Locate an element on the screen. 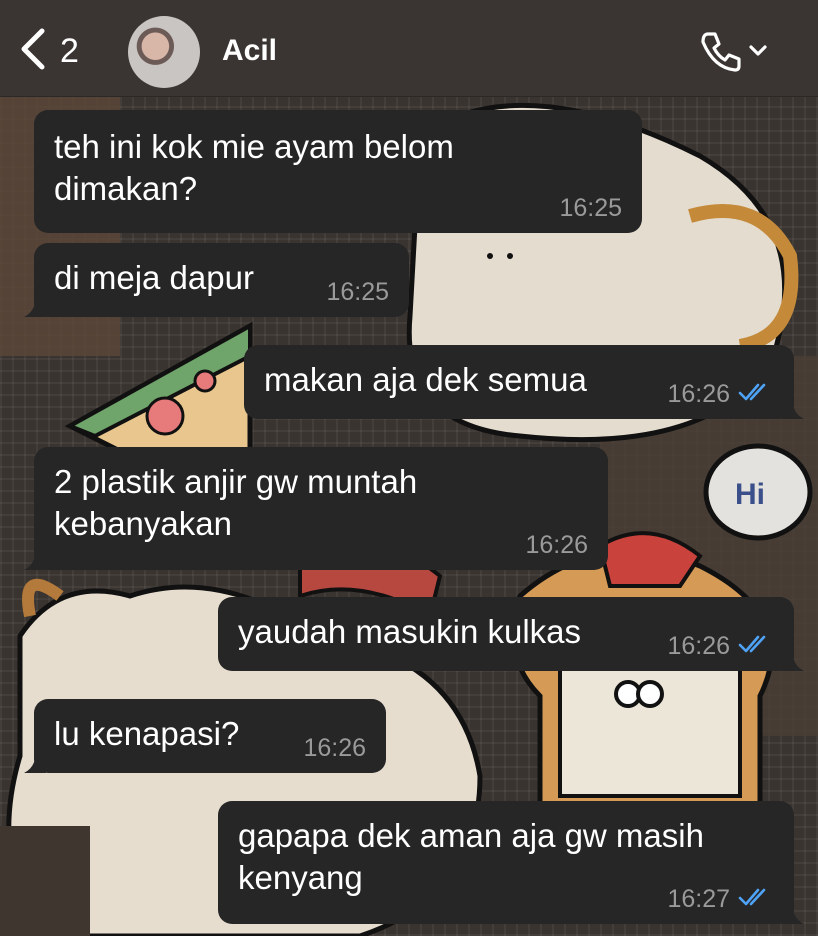 This screenshot has width=818, height=936. contact-name: Acil is located at coordinates (249, 51).